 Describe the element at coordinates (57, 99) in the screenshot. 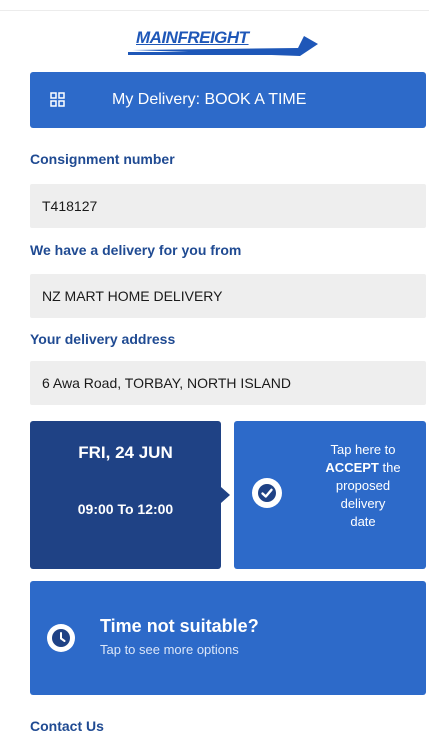

I see `grid-icon` at that location.